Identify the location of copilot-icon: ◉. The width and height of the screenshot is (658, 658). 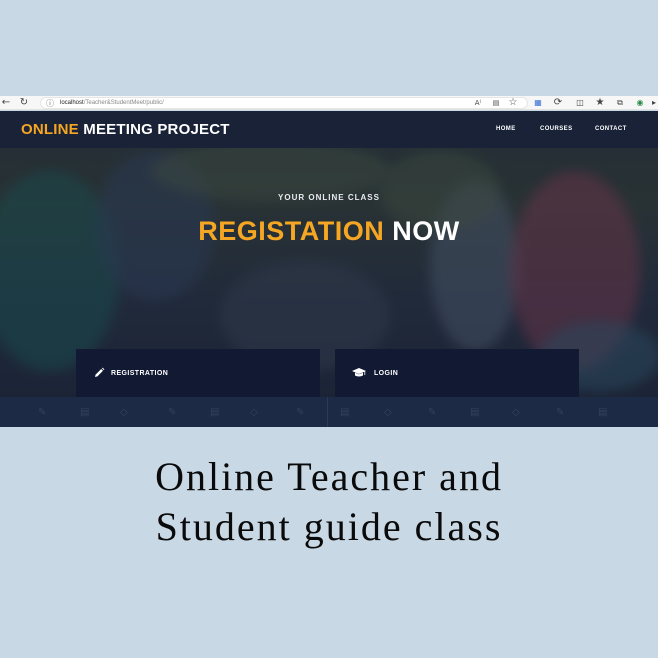
(640, 103).